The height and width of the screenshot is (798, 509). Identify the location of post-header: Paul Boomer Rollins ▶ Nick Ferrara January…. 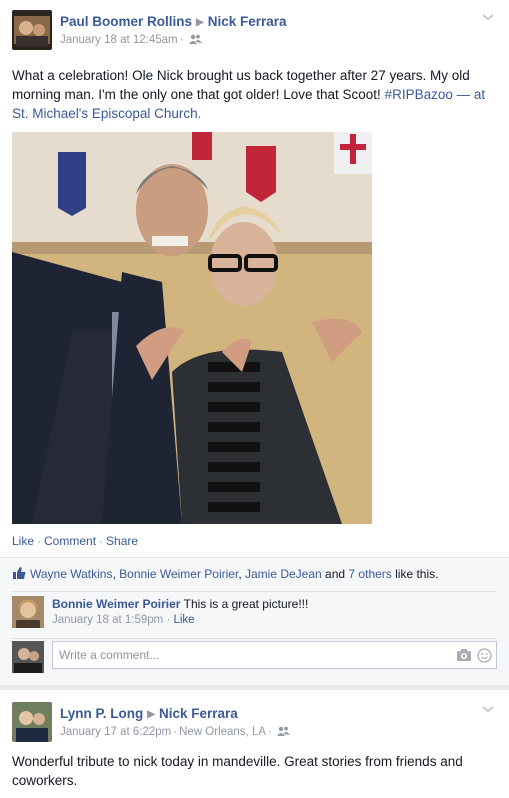
(254, 32).